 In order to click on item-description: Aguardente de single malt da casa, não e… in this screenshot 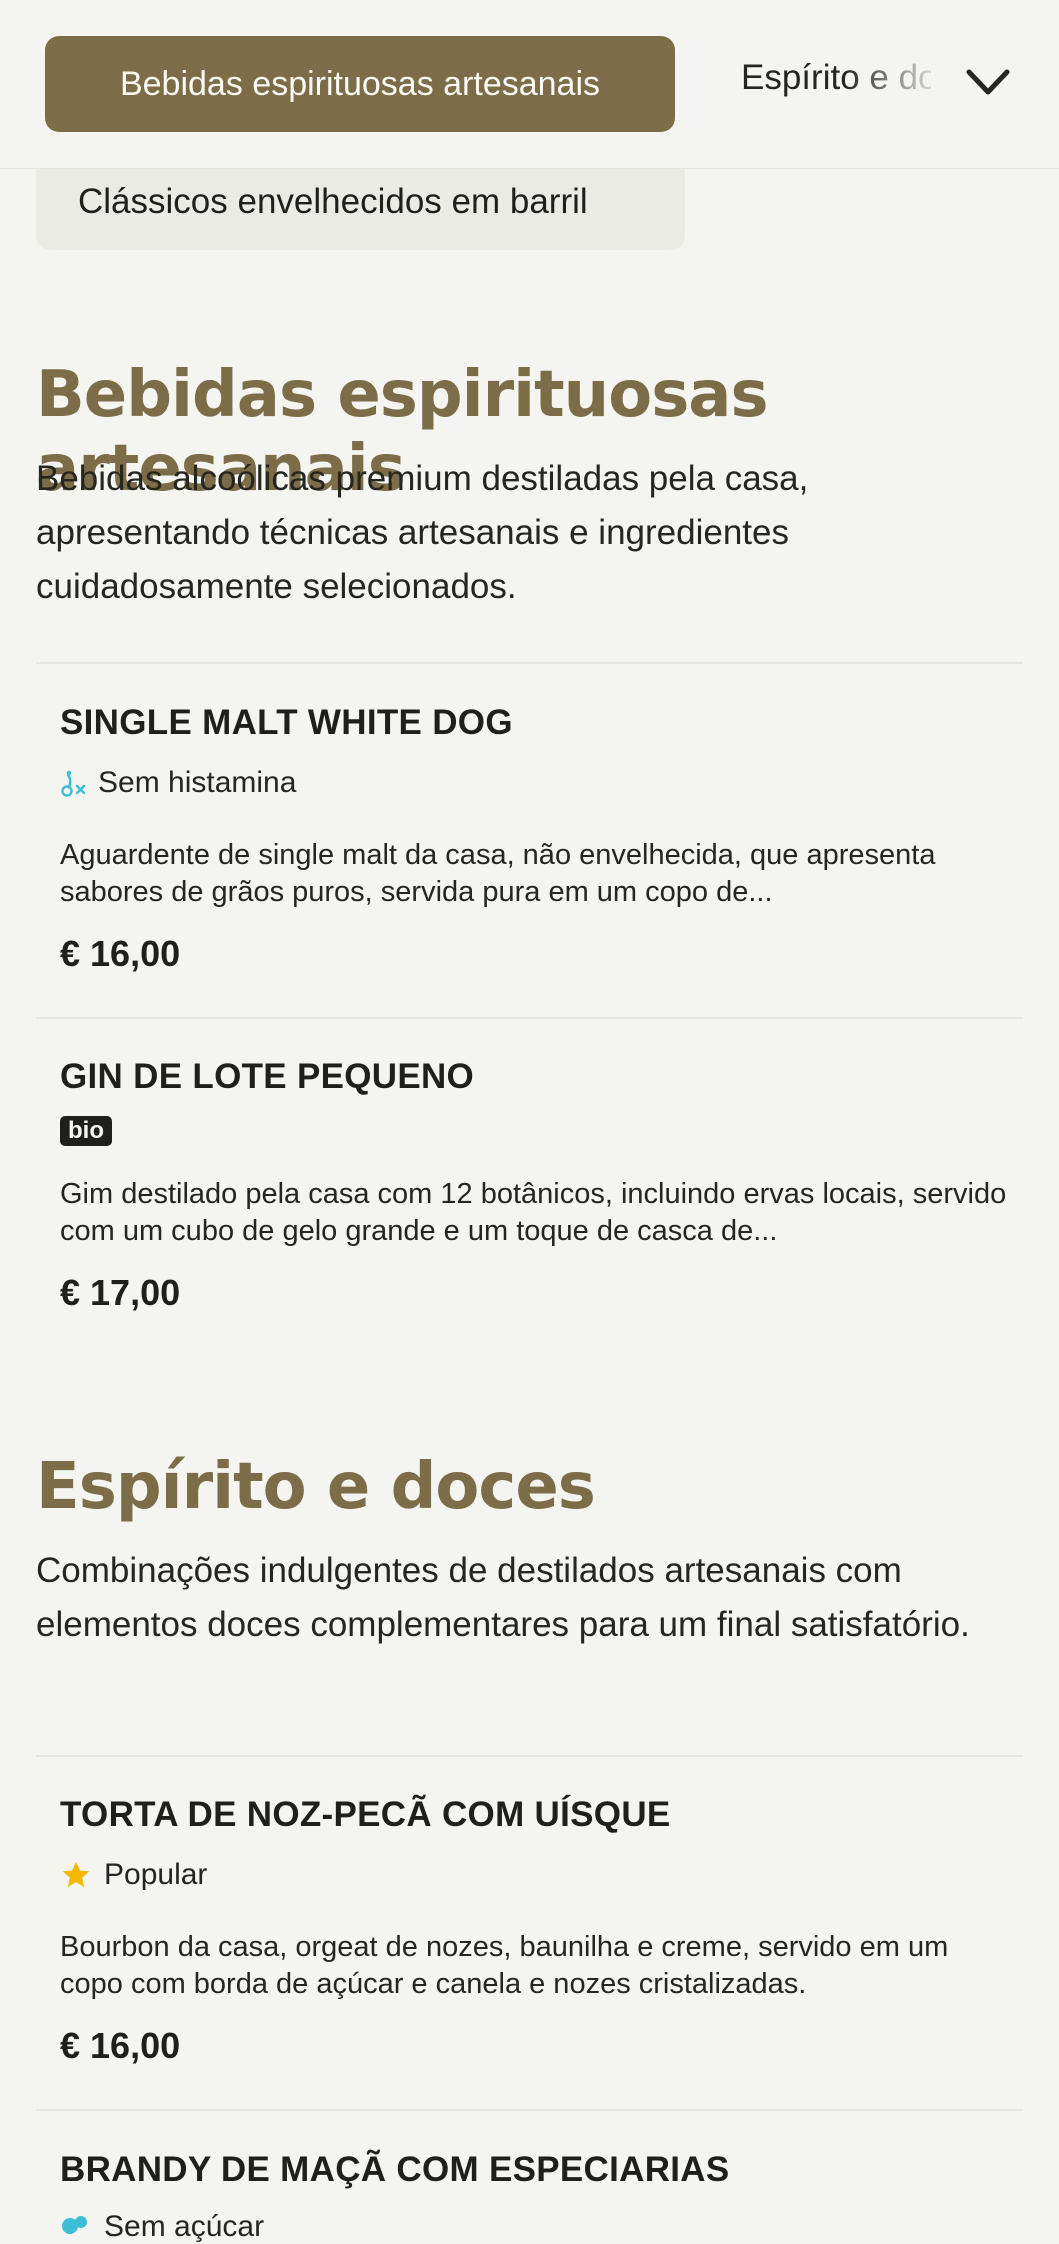, I will do `click(498, 873)`.